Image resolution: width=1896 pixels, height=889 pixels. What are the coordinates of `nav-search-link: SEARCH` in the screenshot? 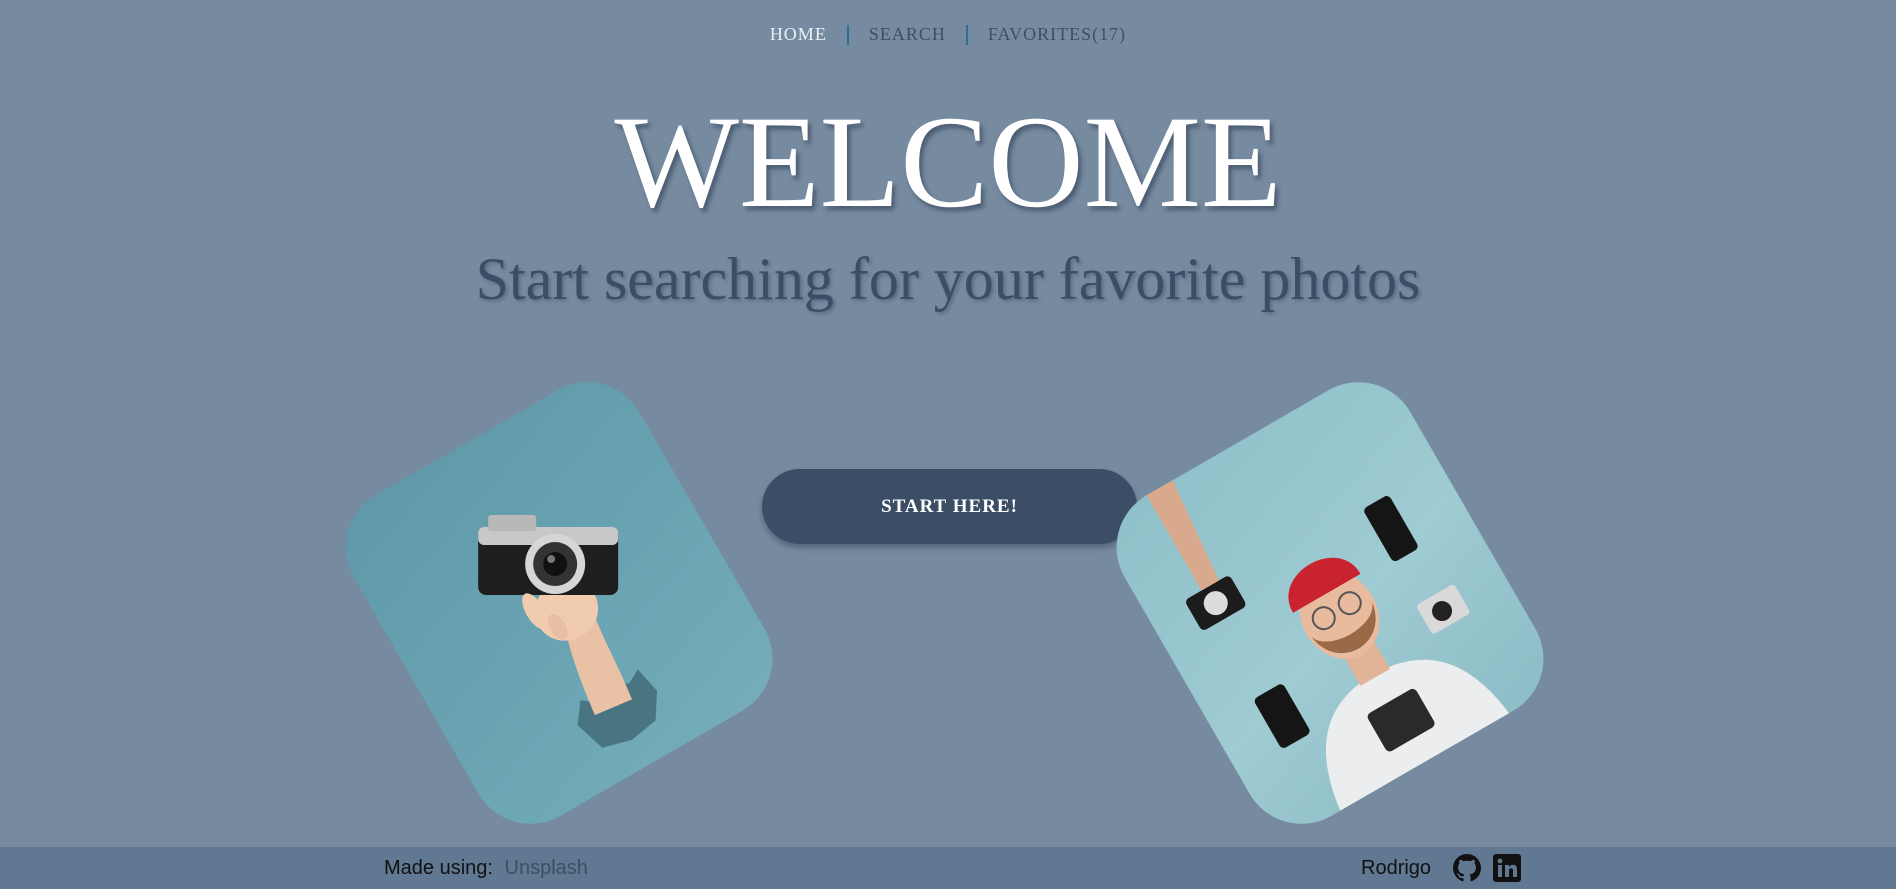 It's located at (907, 34).